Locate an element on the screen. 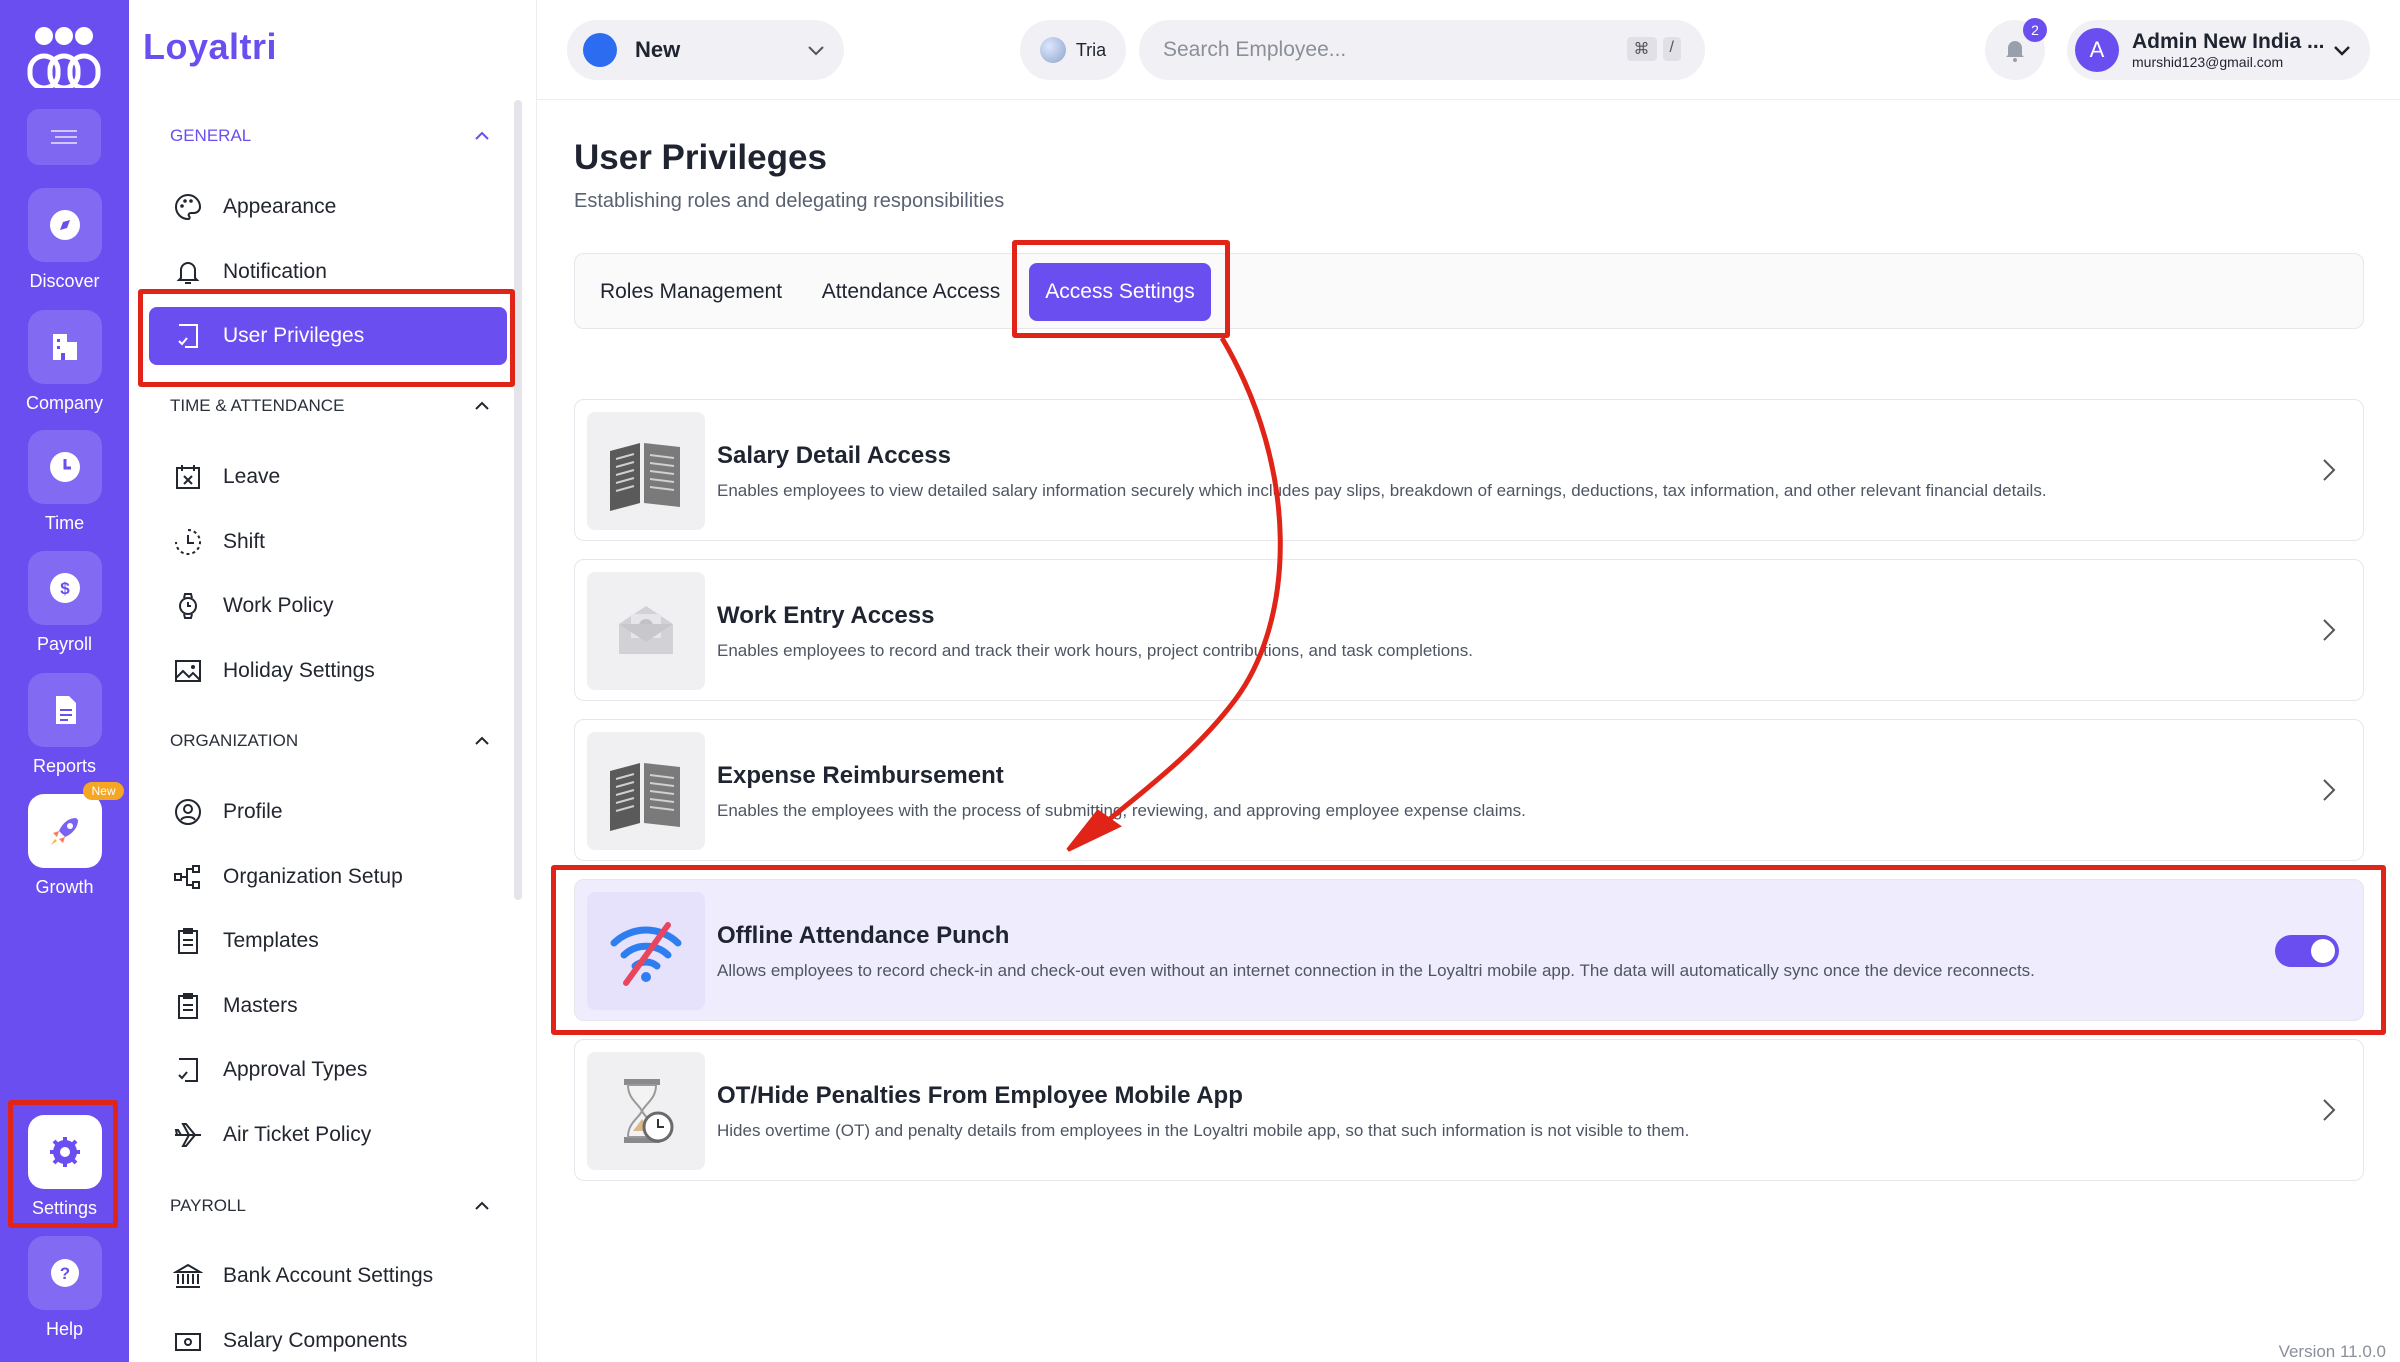  sidebar-item-label: Holiday Settings is located at coordinates (299, 670).